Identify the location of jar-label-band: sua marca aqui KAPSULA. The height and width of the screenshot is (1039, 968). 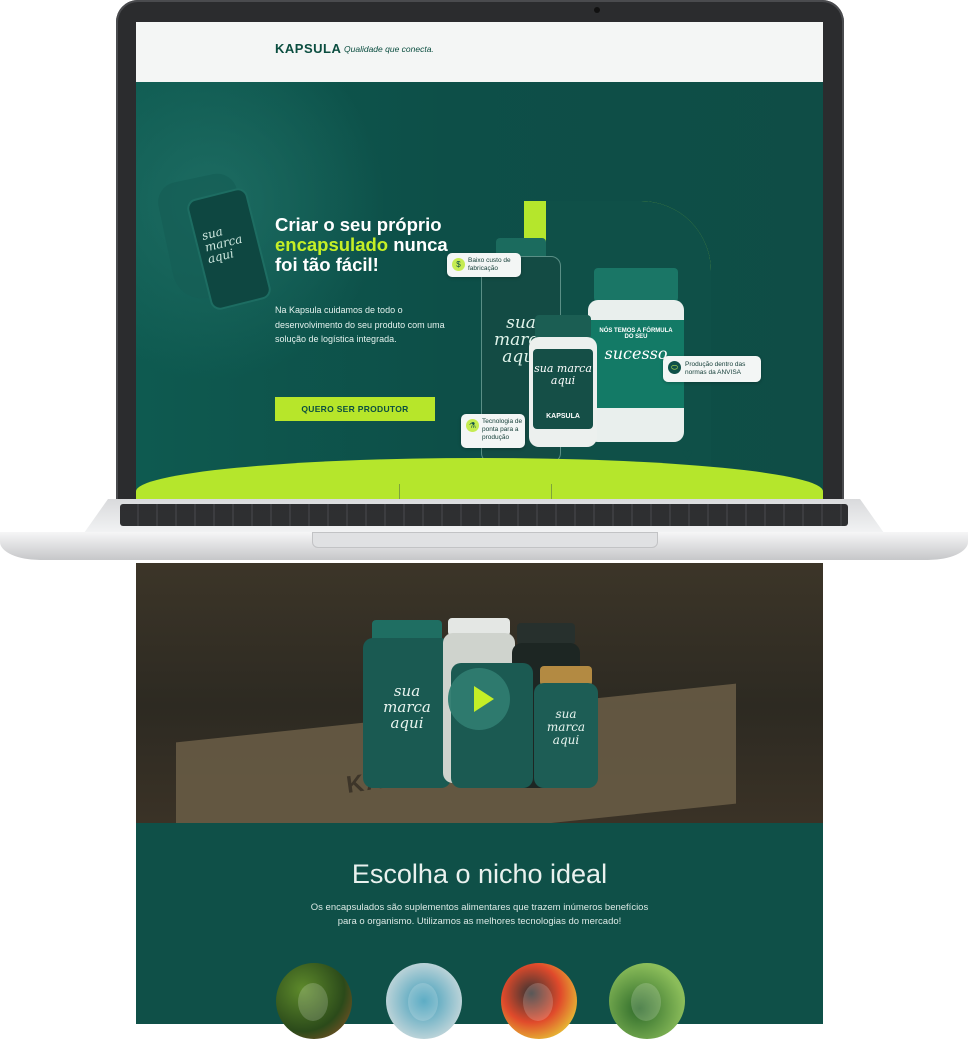
(563, 389).